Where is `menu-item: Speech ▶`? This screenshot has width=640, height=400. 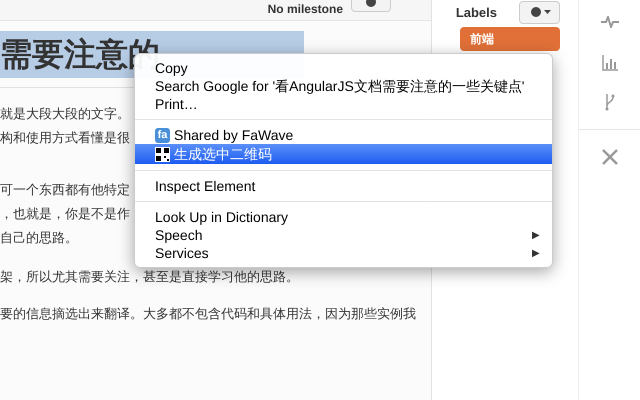
menu-item: Speech ▶ is located at coordinates (343, 235).